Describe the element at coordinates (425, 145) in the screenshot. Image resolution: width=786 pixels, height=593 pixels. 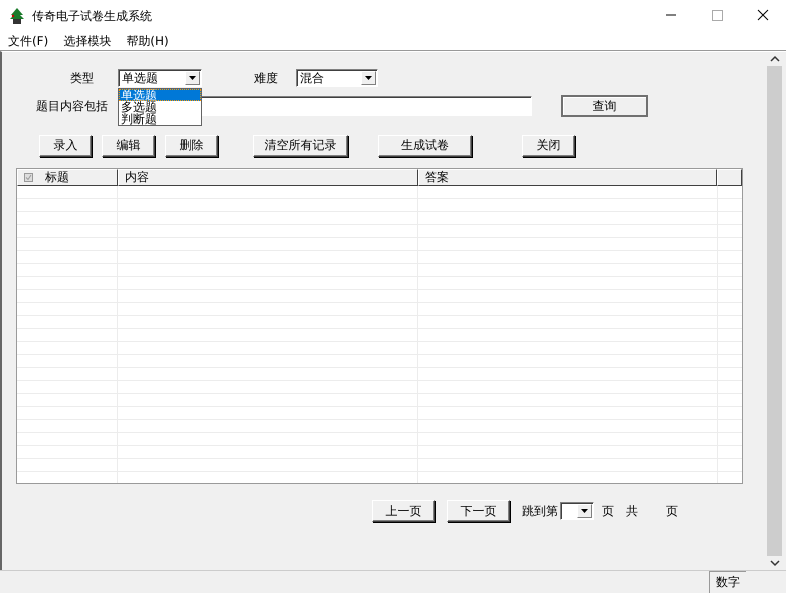
I see `toolbar-button: 生成试卷` at that location.